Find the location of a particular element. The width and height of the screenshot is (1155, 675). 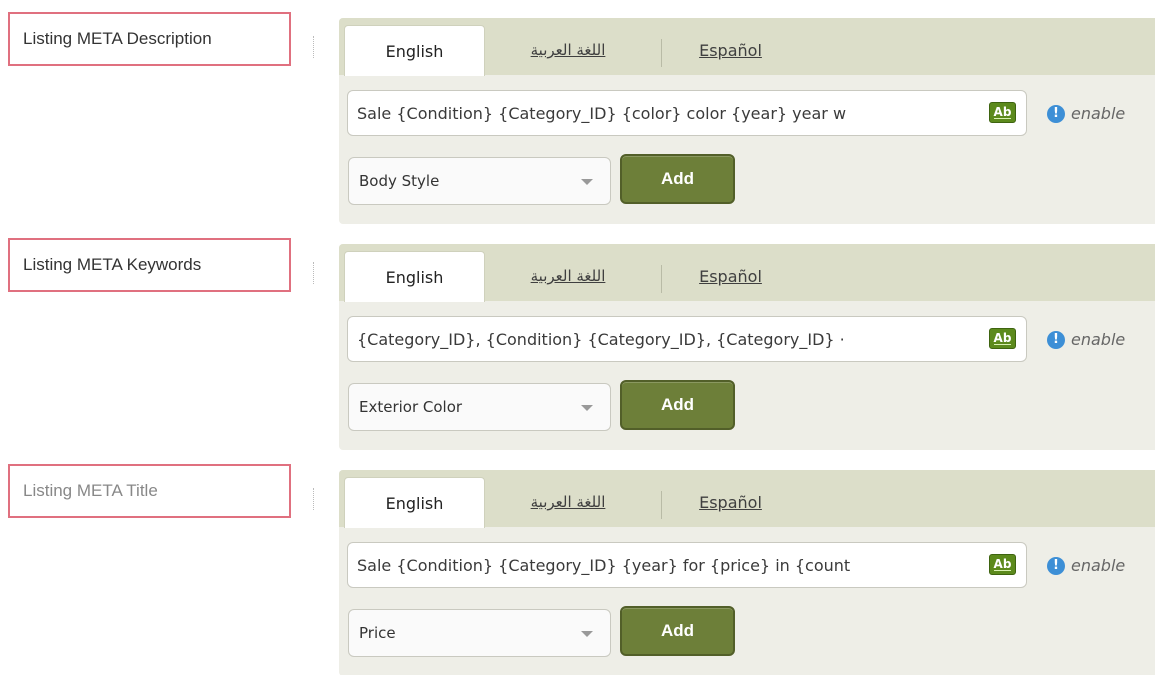

meta-title-input-wrapper: Ab is located at coordinates (687, 565).